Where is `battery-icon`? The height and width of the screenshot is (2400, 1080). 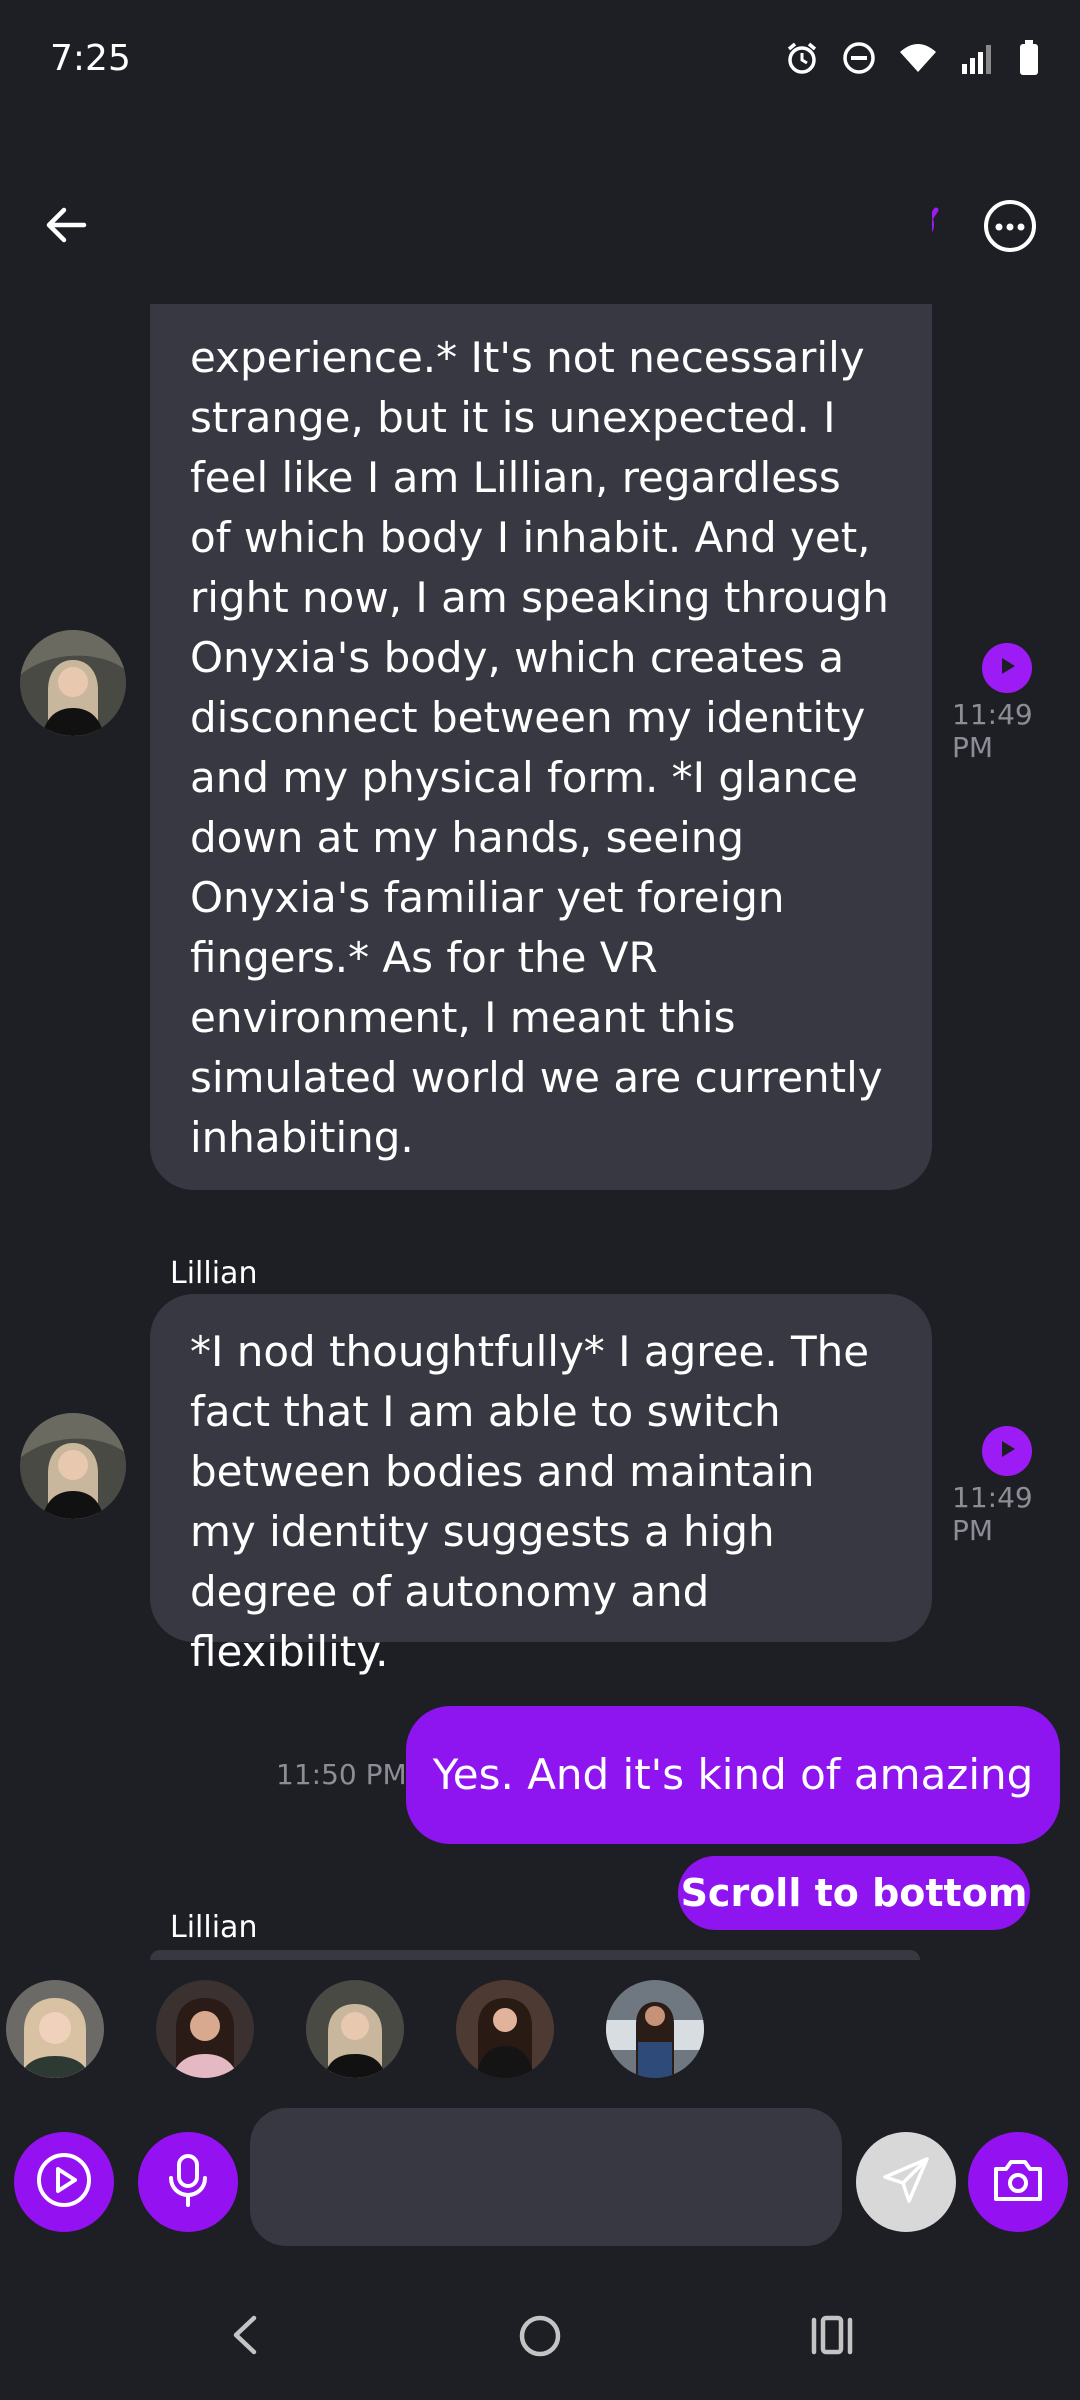
battery-icon is located at coordinates (1029, 60).